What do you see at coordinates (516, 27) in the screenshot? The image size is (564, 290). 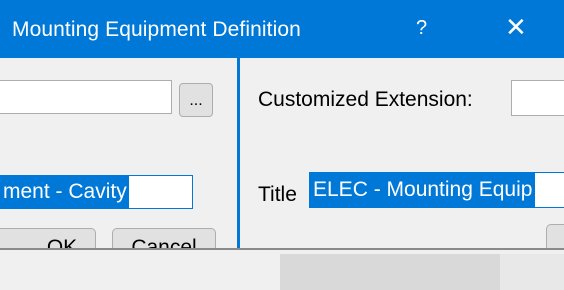 I see `close-icon: ✕` at bounding box center [516, 27].